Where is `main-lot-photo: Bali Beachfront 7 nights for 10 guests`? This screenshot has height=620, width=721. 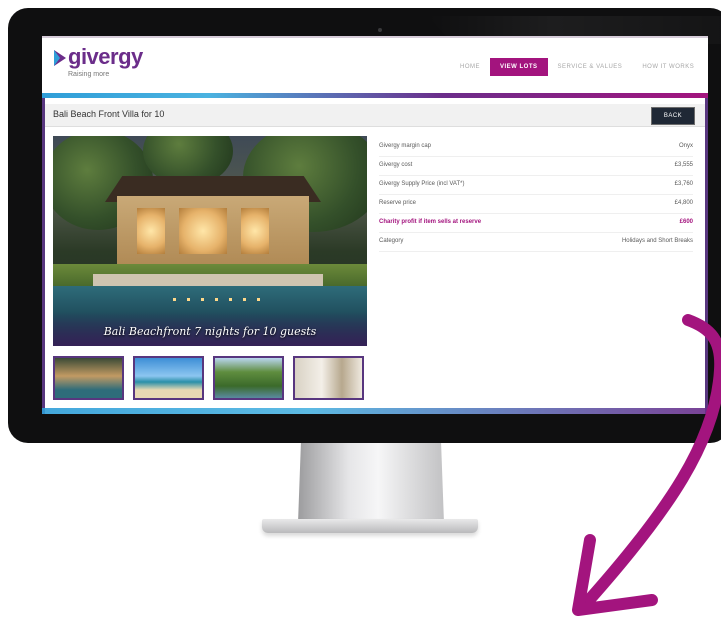
main-lot-photo: Bali Beachfront 7 nights for 10 guests is located at coordinates (210, 241).